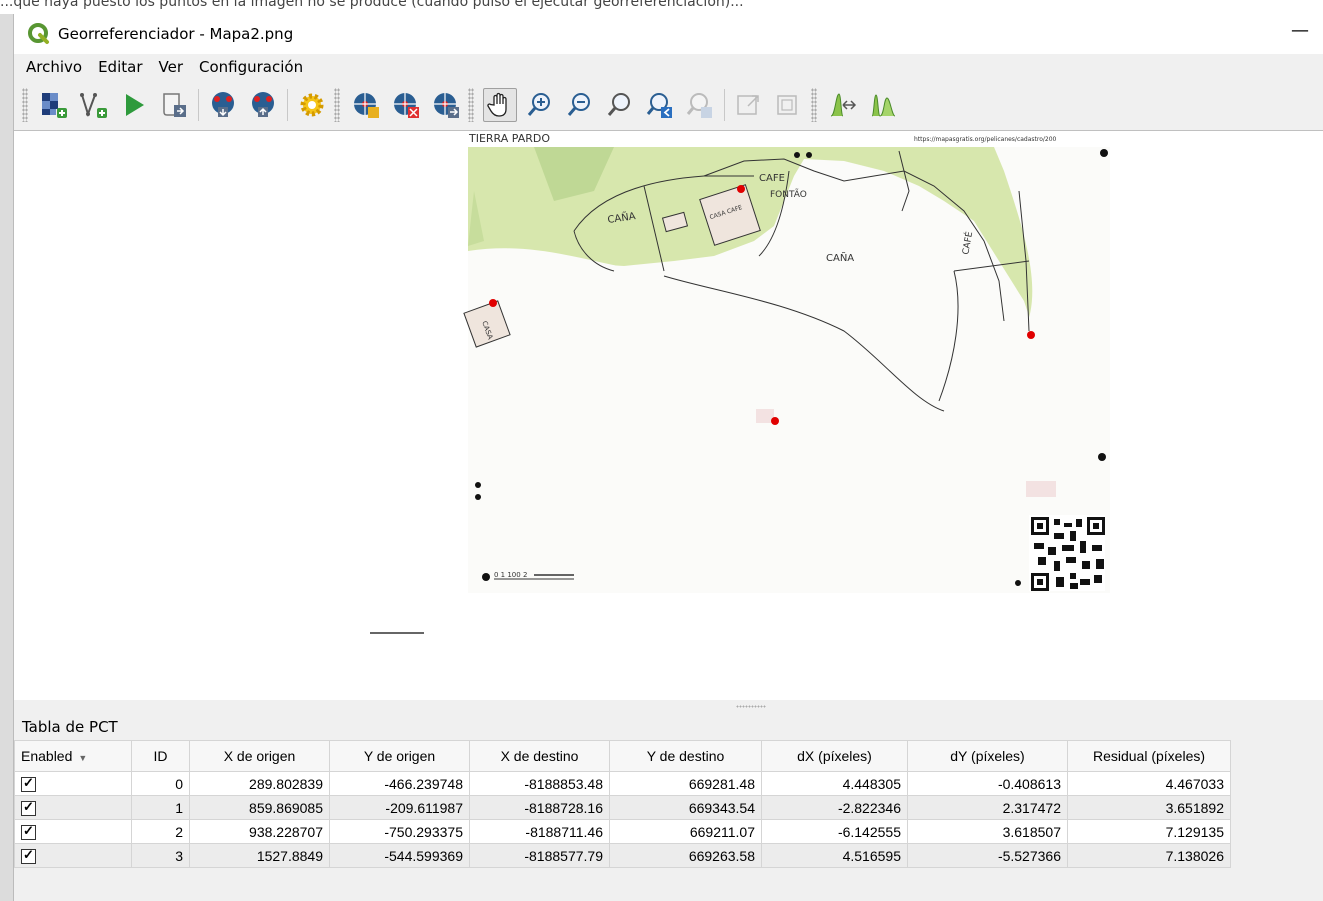 This screenshot has height=901, width=1323. Describe the element at coordinates (1149, 756) in the screenshot. I see `column-header-residual: Residual (píxeles)` at that location.